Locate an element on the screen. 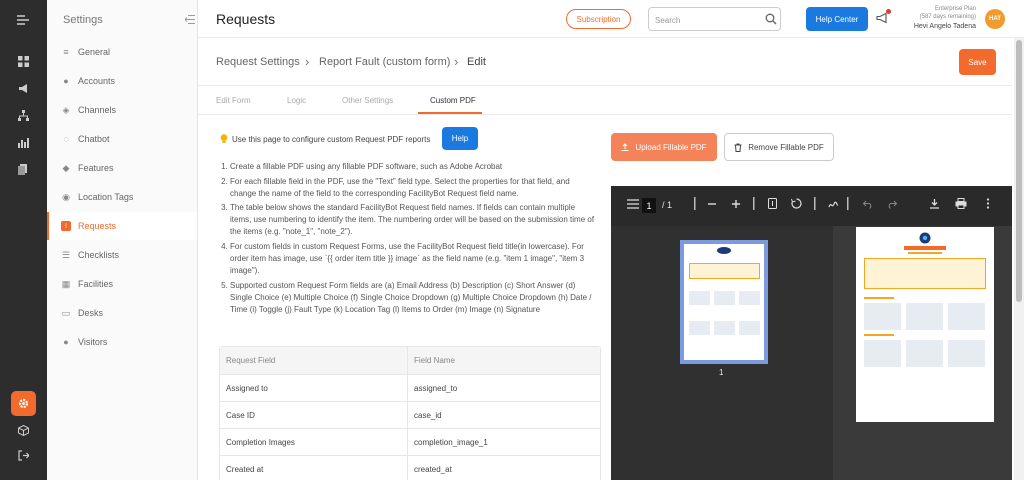 Image resolution: width=1024 pixels, height=480 pixels. cell-field-name: assigned_to is located at coordinates (436, 388).